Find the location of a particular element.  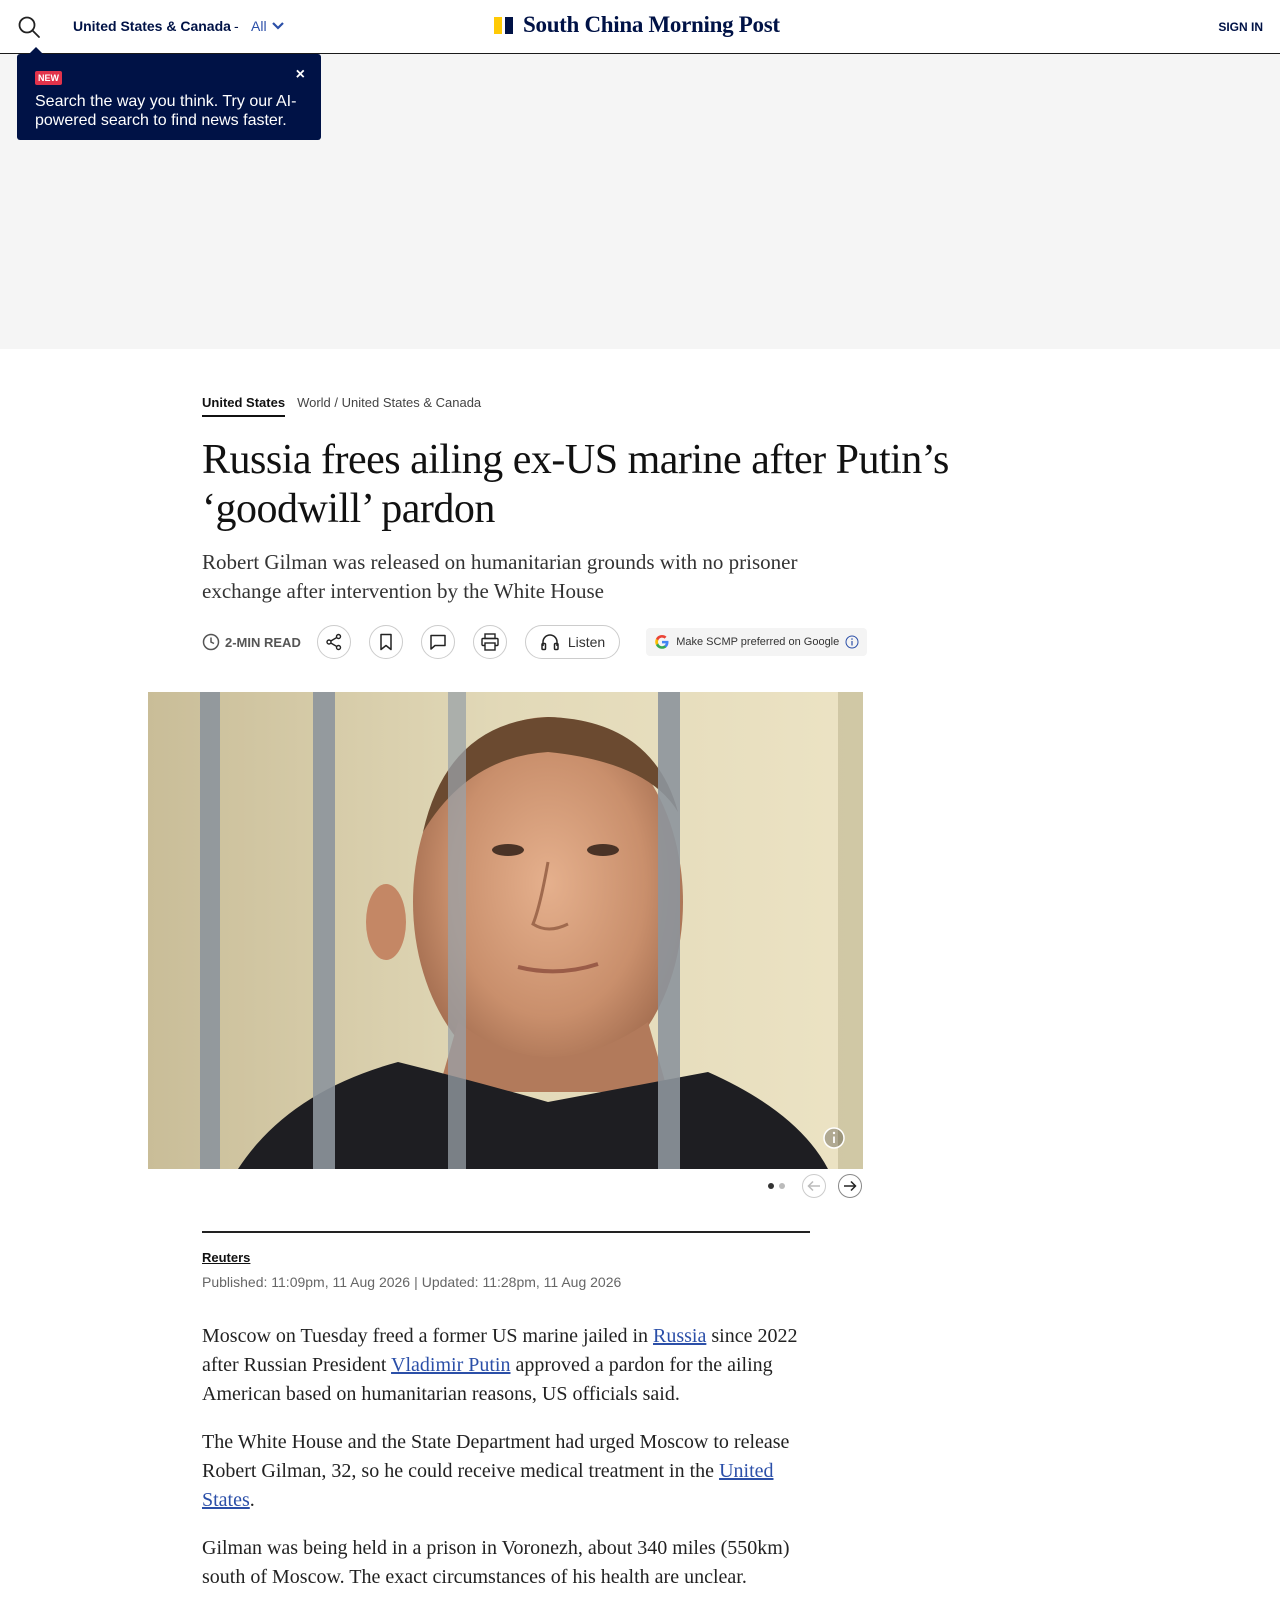

info-icon is located at coordinates (852, 642).